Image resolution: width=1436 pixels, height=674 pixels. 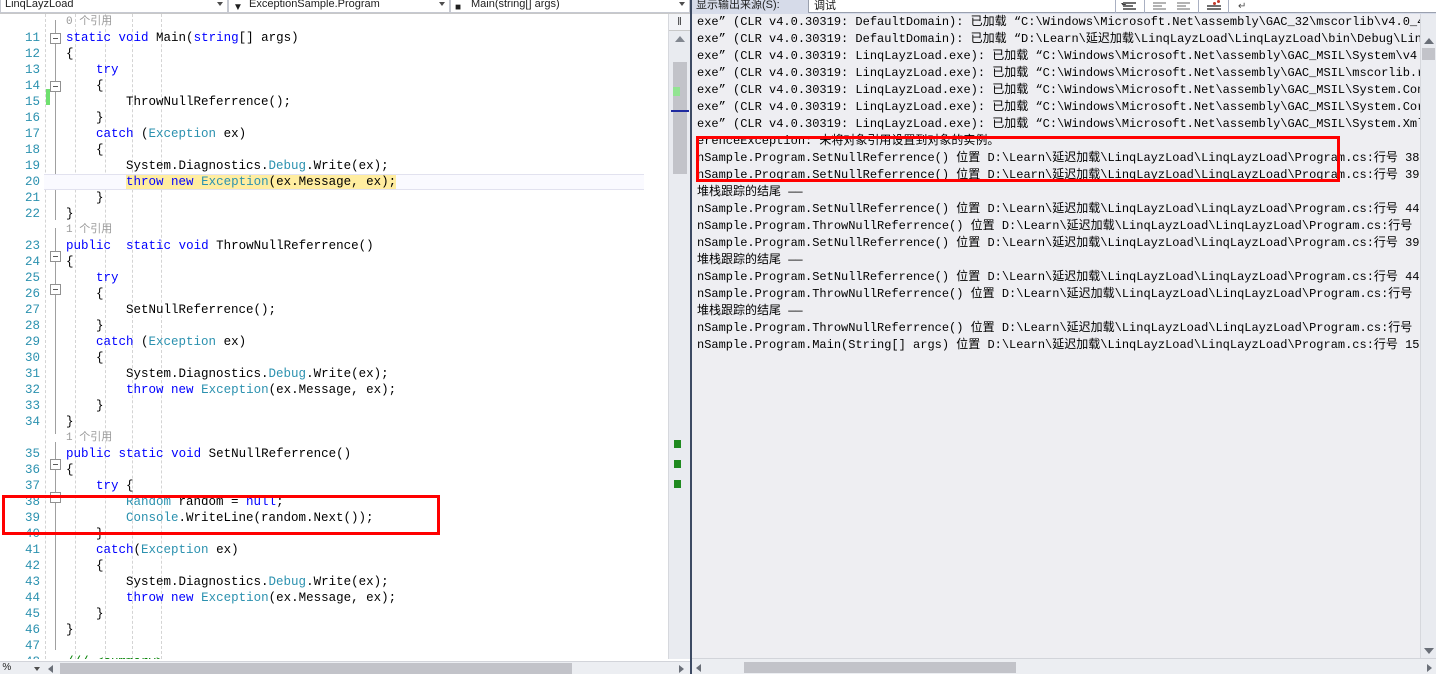 What do you see at coordinates (334, 294) in the screenshot?
I see `code-line: 26 {` at bounding box center [334, 294].